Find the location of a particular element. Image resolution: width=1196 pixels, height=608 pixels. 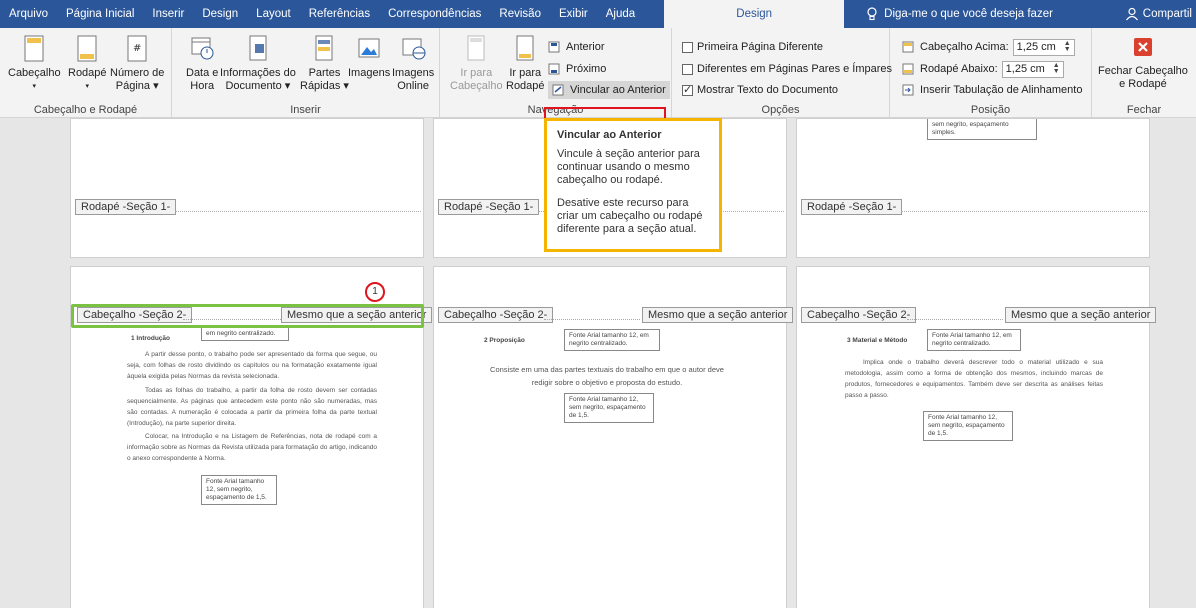

share-button: Compartil is located at coordinates (1160, 14).